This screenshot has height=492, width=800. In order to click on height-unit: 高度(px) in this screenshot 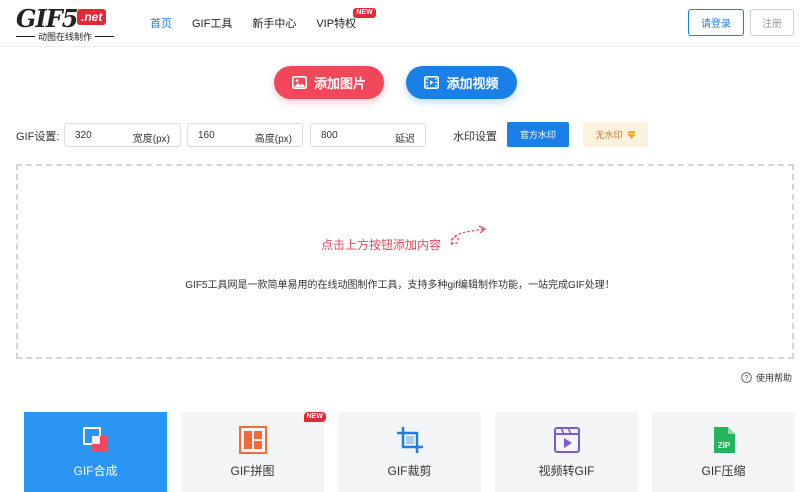, I will do `click(273, 139)`.